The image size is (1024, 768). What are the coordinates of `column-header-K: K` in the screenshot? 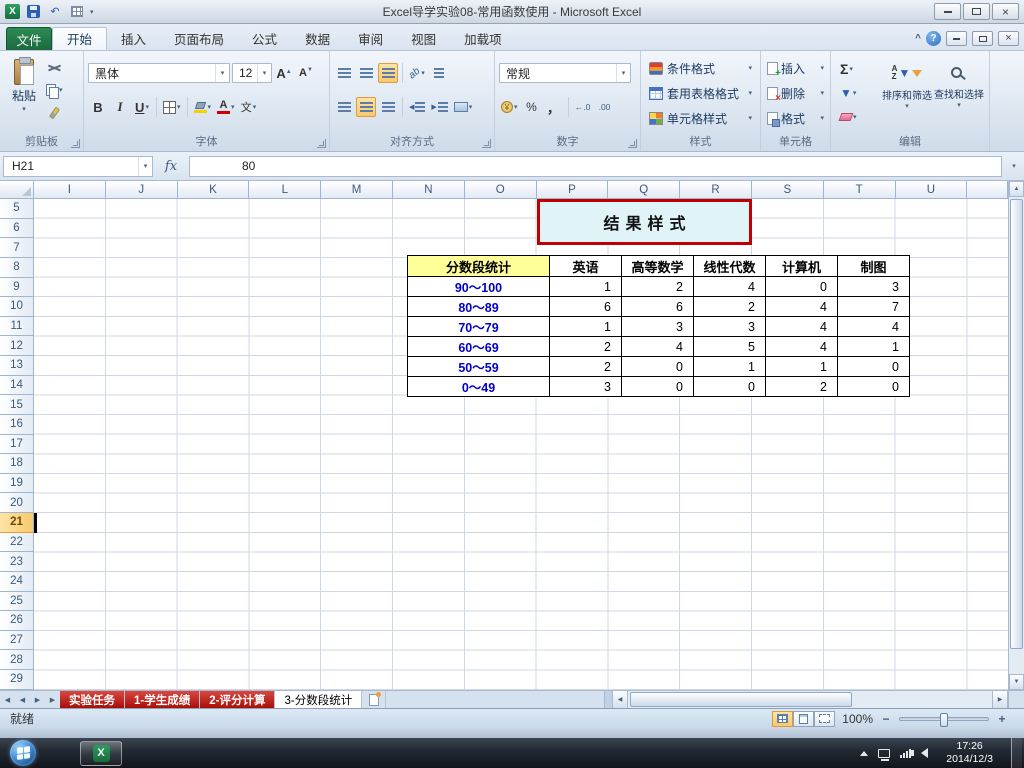 It's located at (213, 190).